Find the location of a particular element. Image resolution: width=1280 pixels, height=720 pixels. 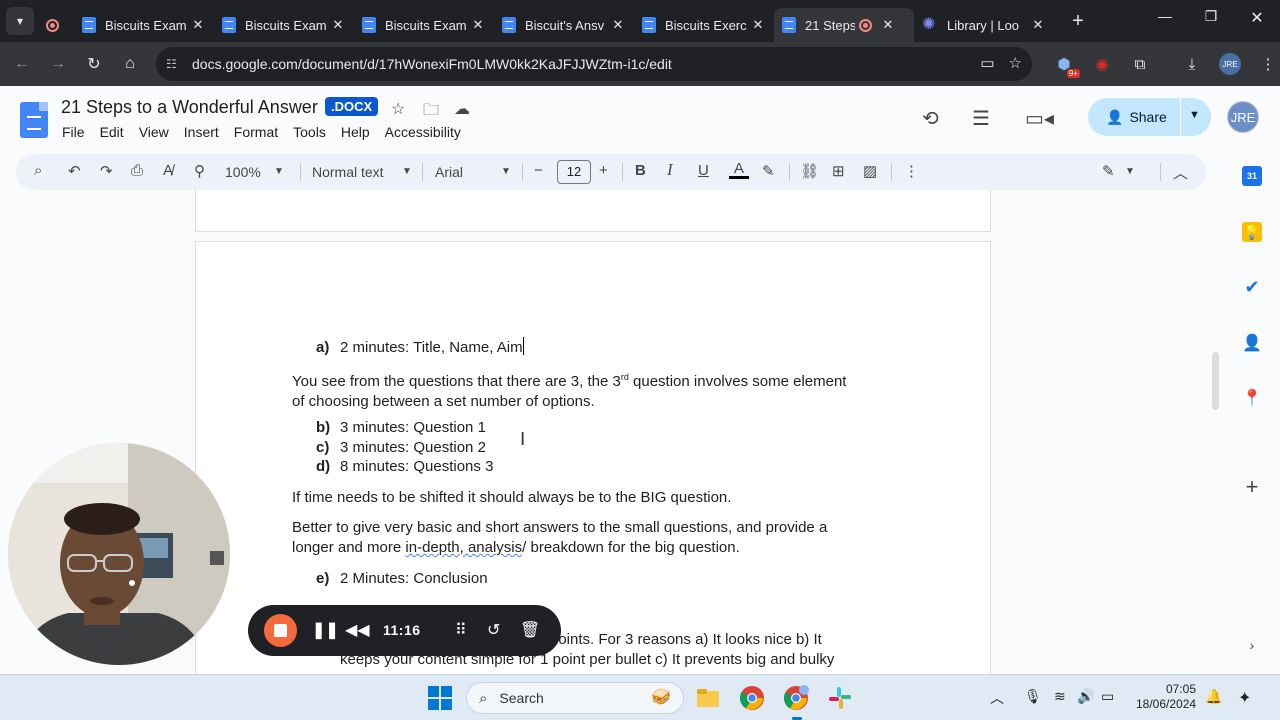

reload-icon: ↻ is located at coordinates (94, 64).